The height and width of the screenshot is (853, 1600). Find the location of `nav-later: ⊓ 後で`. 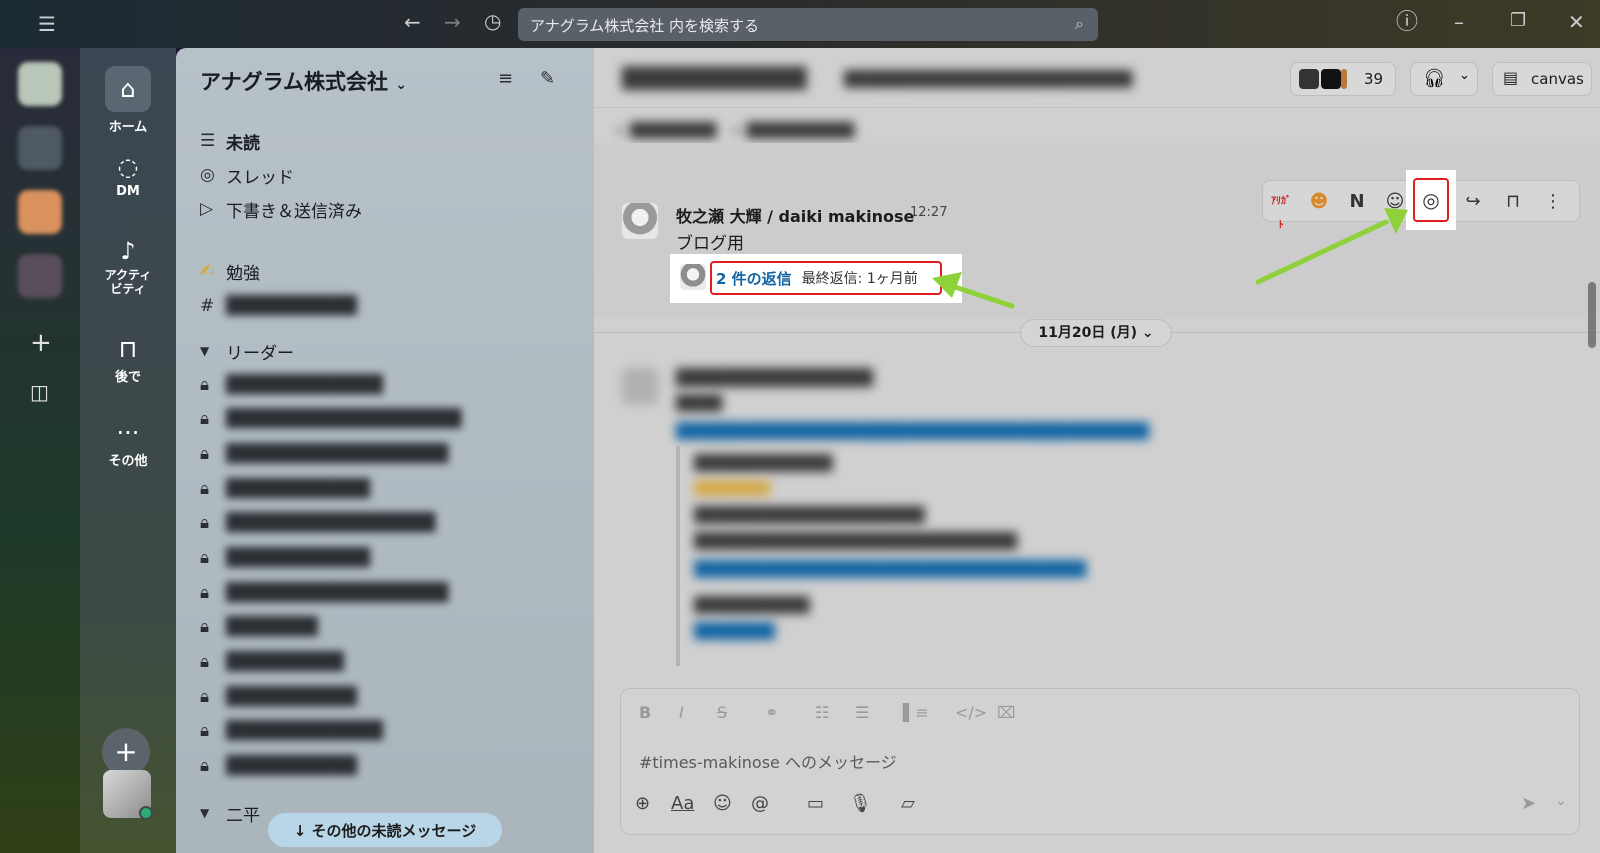

nav-later: ⊓ 後で is located at coordinates (128, 359).